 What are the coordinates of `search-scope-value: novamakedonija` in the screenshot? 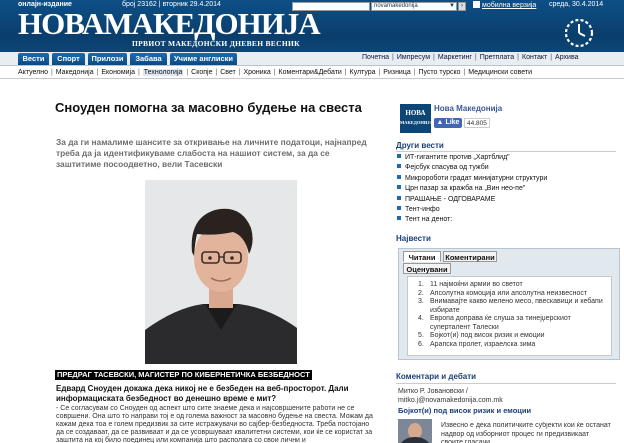 It's located at (396, 5).